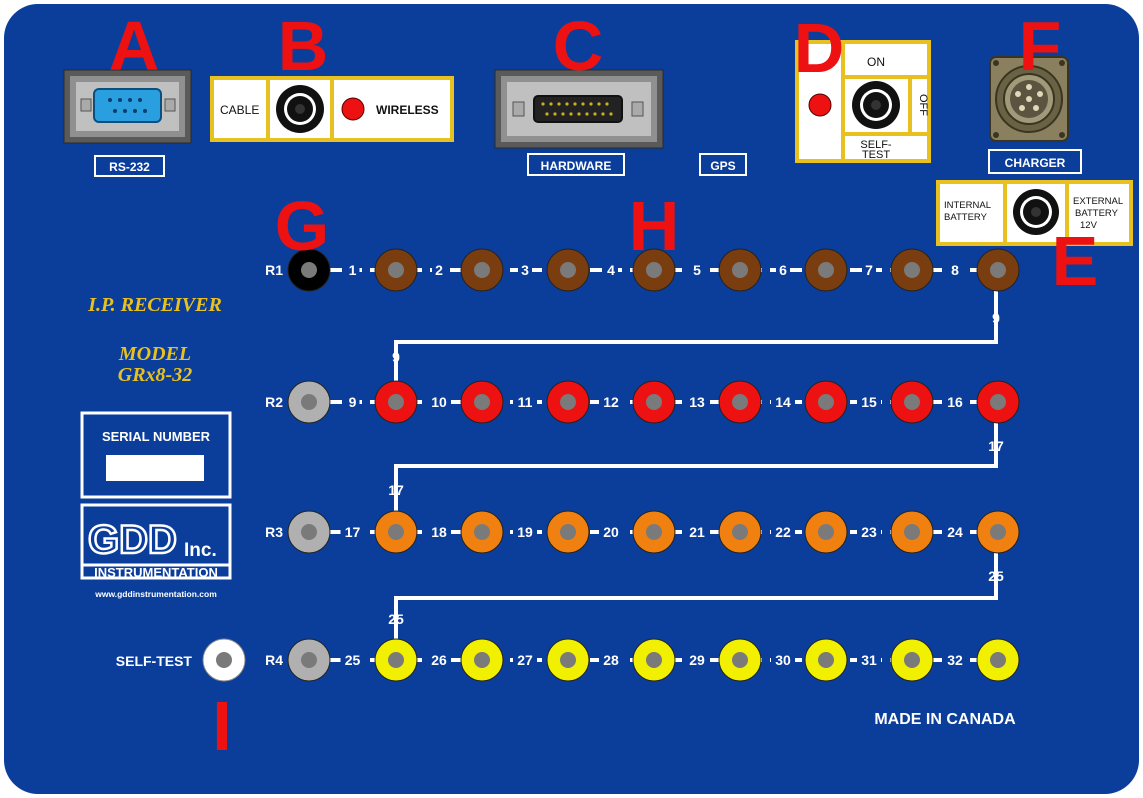  What do you see at coordinates (302, 226) in the screenshot?
I see `marker-g: G` at bounding box center [302, 226].